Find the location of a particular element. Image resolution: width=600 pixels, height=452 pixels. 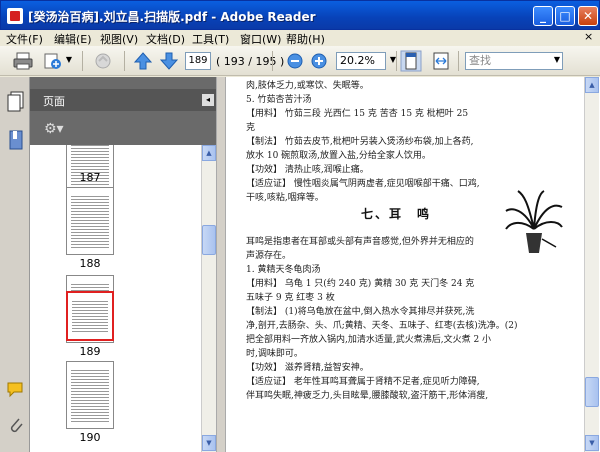

title-bar: [癸汤治百病].刘立昌.扫描版.pdf - Adobe Reader _ □ ✕ is located at coordinates (300, 15).